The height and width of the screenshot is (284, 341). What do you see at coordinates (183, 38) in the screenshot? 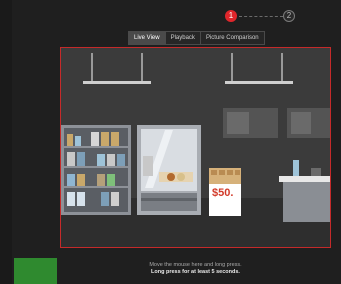
I see `tab-playback: Playback` at bounding box center [183, 38].